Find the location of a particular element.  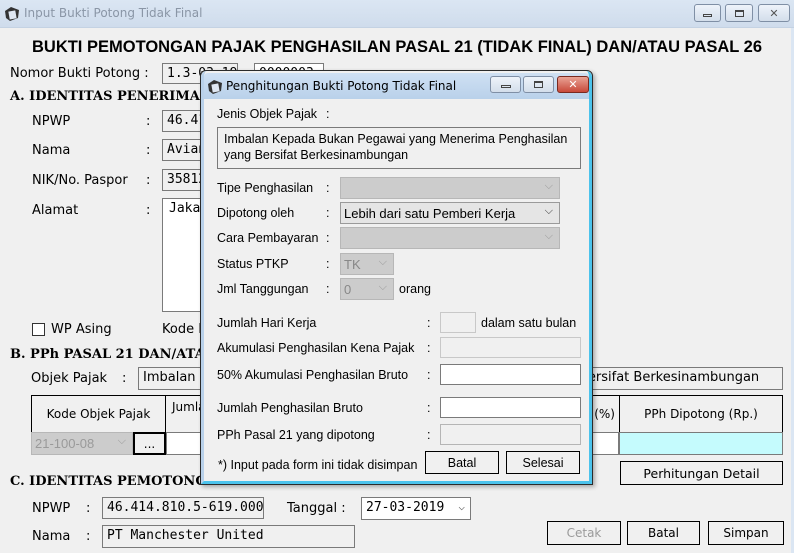

wp-asing-checkbox is located at coordinates (38, 329).